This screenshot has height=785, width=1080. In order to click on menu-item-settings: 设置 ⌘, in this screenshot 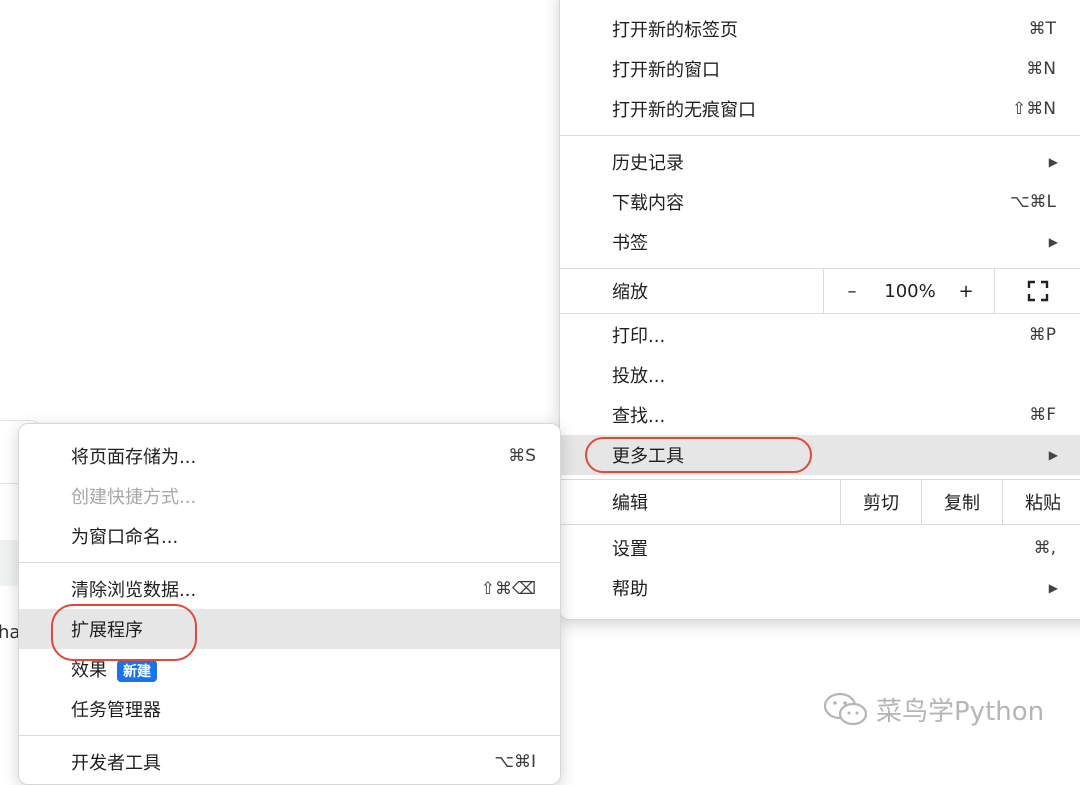, I will do `click(820, 548)`.